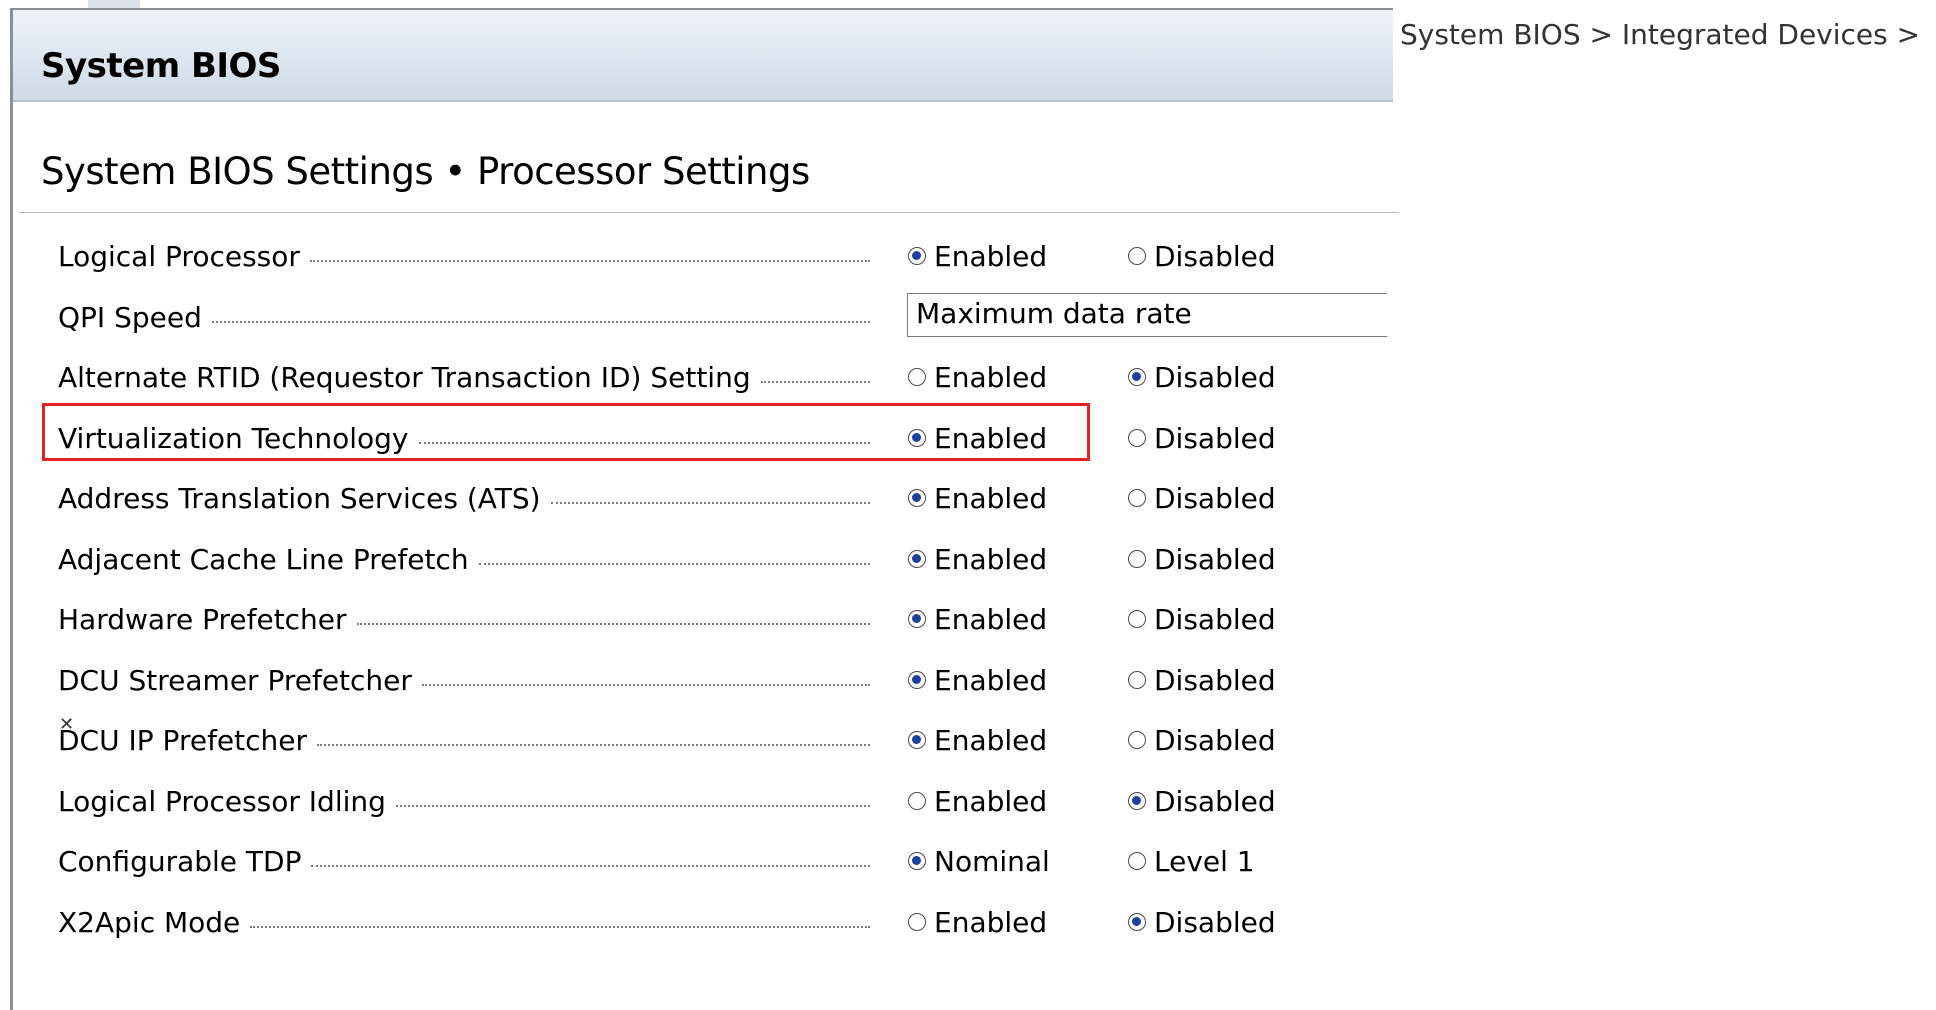  What do you see at coordinates (1147, 315) in the screenshot?
I see `qpi-speed-select: Maximum data rate` at bounding box center [1147, 315].